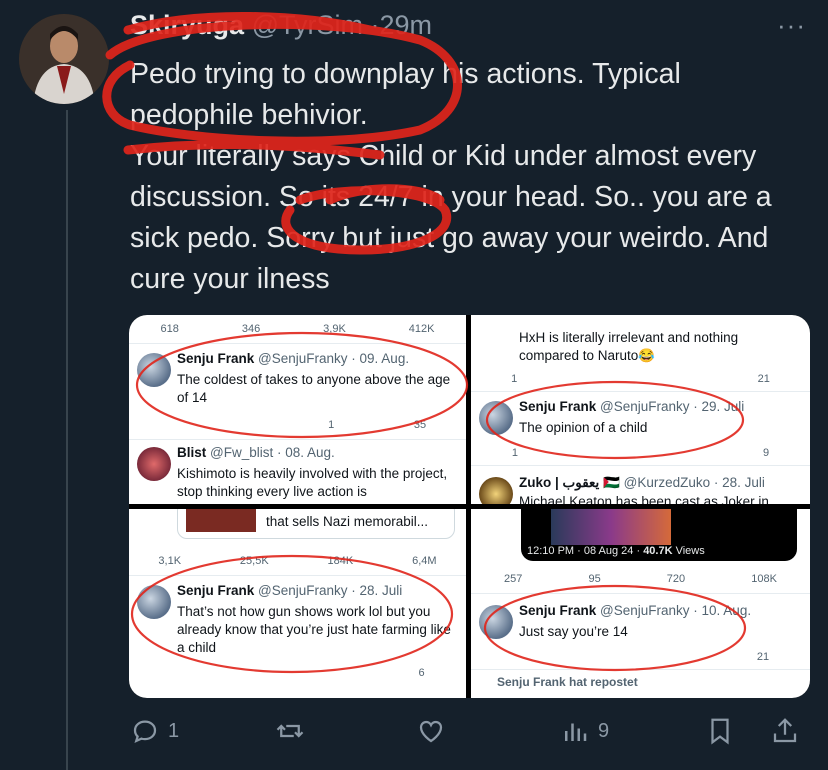 The width and height of the screenshot is (828, 770). I want to click on mini-like-count: 184K, so click(340, 561).